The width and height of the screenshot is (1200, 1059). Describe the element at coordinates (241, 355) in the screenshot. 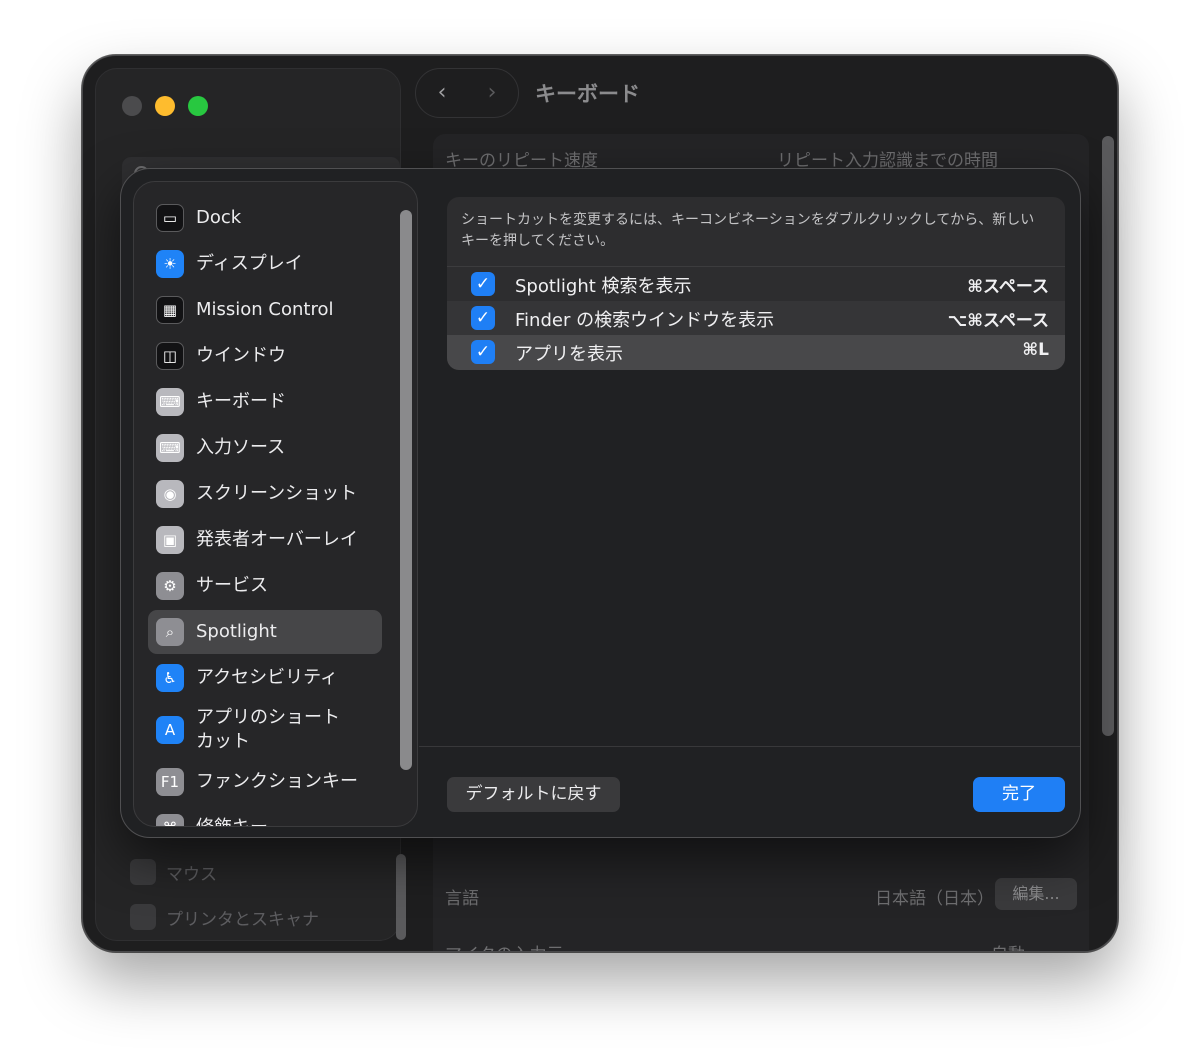

I see `sidebar-item-label: ウインドウ` at that location.